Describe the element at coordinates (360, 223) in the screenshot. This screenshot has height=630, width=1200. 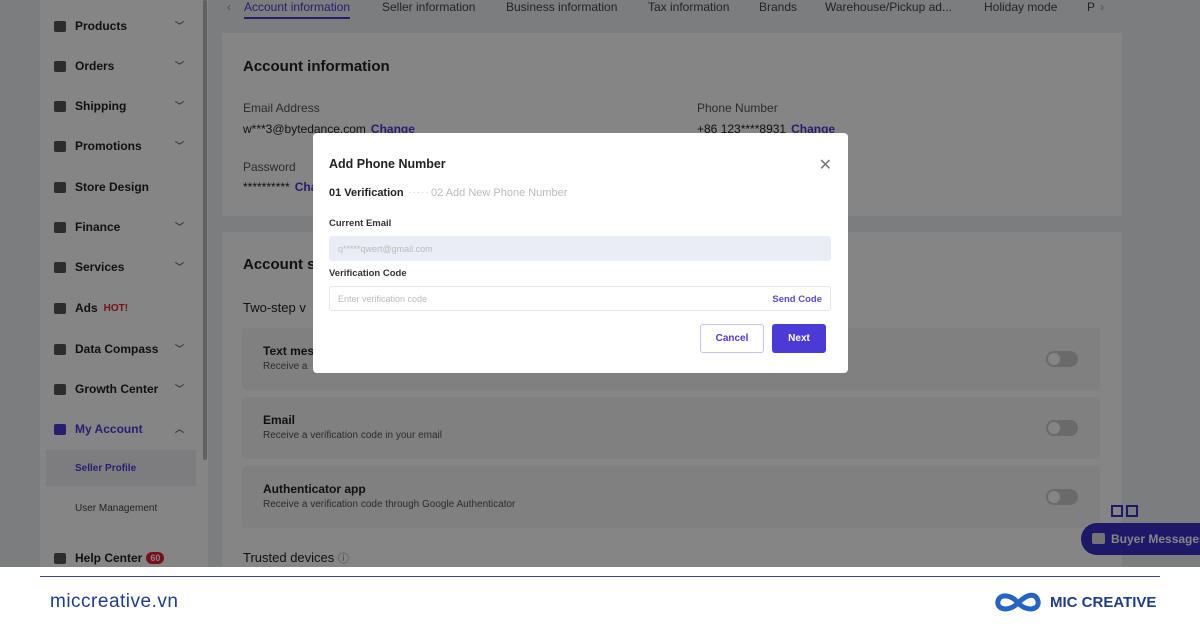
I see `current-email-label: Current Email` at that location.